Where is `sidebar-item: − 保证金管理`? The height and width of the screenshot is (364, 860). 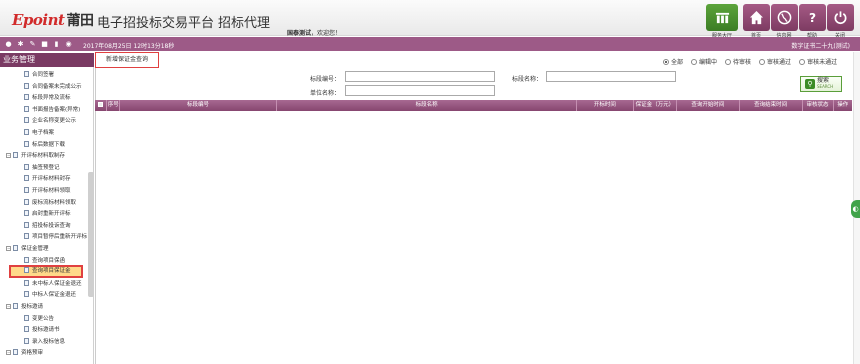
sidebar-item: − 保证金管理 is located at coordinates (24, 249).